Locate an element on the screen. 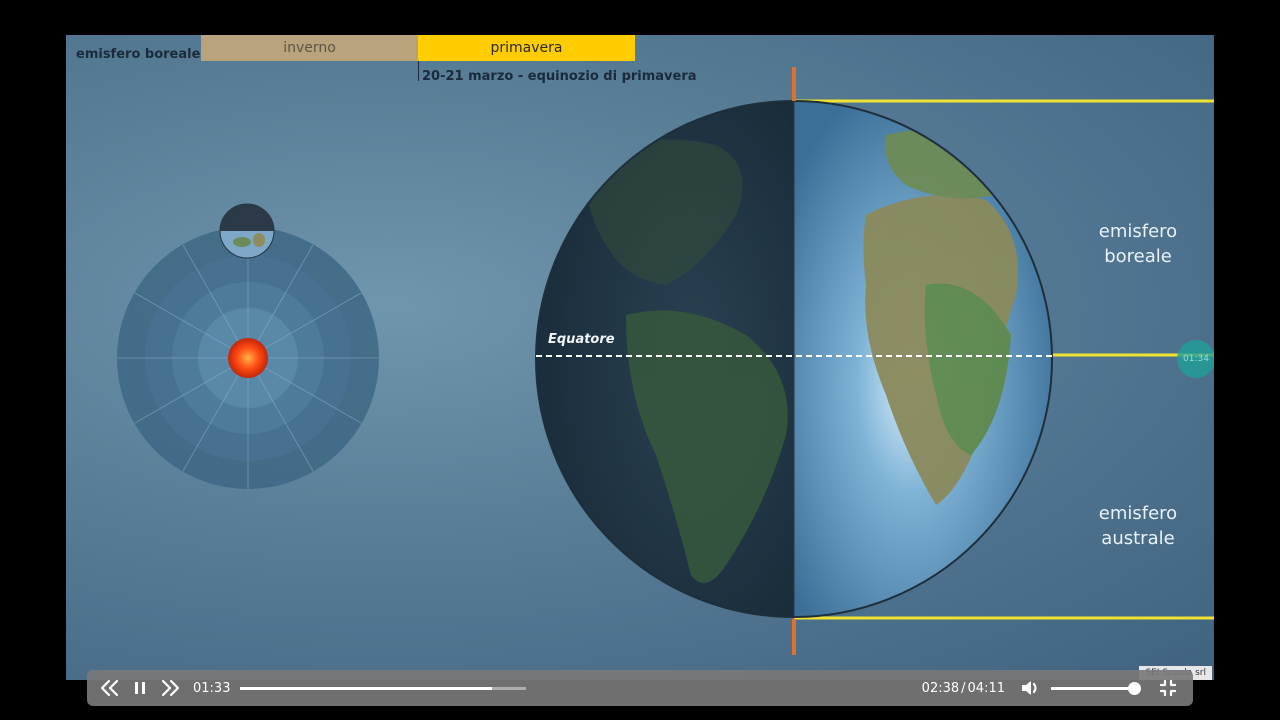 Image resolution: width=1280 pixels, height=720 pixels. progress-bar is located at coordinates (383, 688).